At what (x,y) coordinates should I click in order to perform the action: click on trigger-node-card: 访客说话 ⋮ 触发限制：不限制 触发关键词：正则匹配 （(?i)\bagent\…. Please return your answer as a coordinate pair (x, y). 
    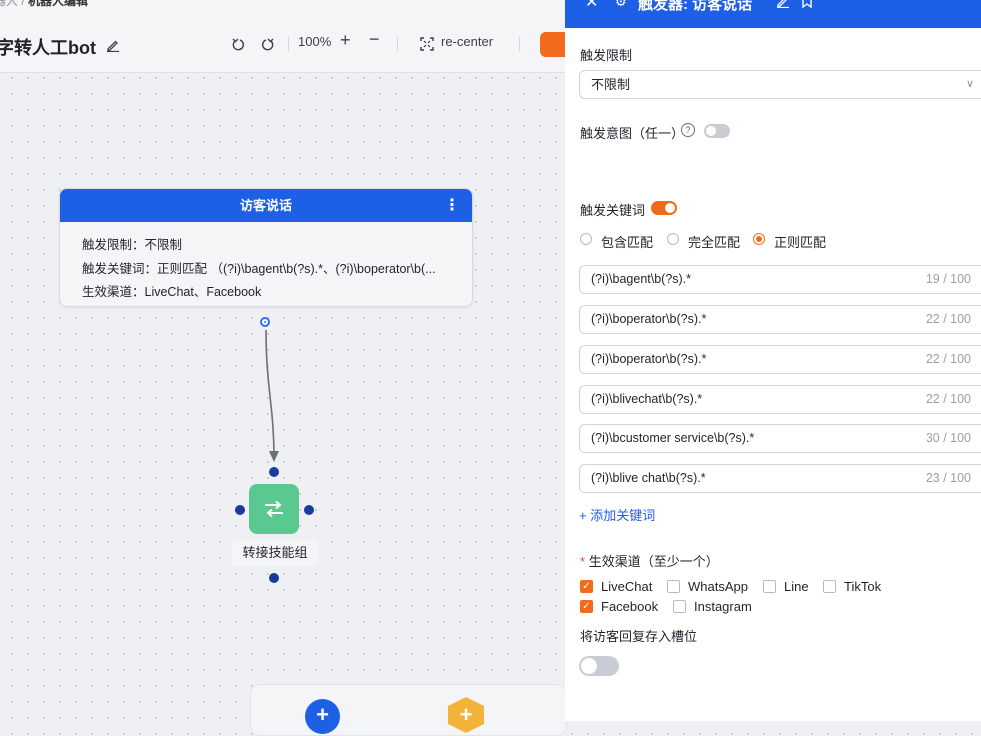
    Looking at the image, I should click on (266, 247).